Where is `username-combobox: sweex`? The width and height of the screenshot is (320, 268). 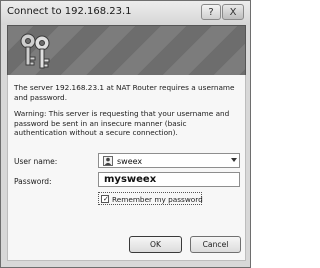 username-combobox: sweex is located at coordinates (169, 160).